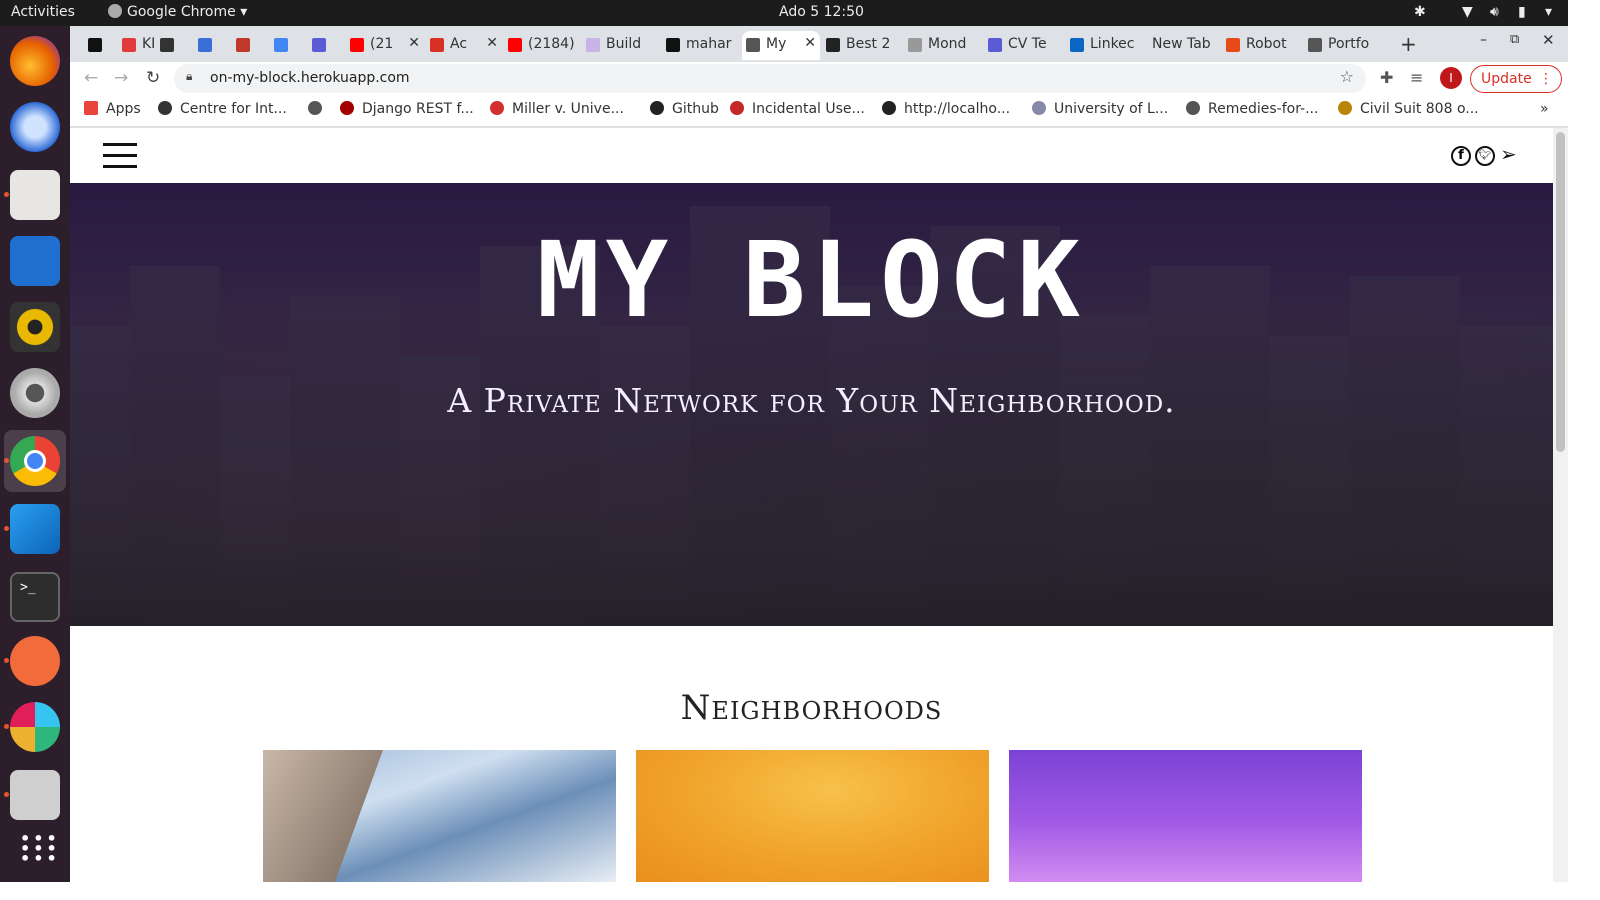 Image resolution: width=1600 pixels, height=900 pixels. What do you see at coordinates (43, 12) in the screenshot?
I see `activities-button: Activities` at bounding box center [43, 12].